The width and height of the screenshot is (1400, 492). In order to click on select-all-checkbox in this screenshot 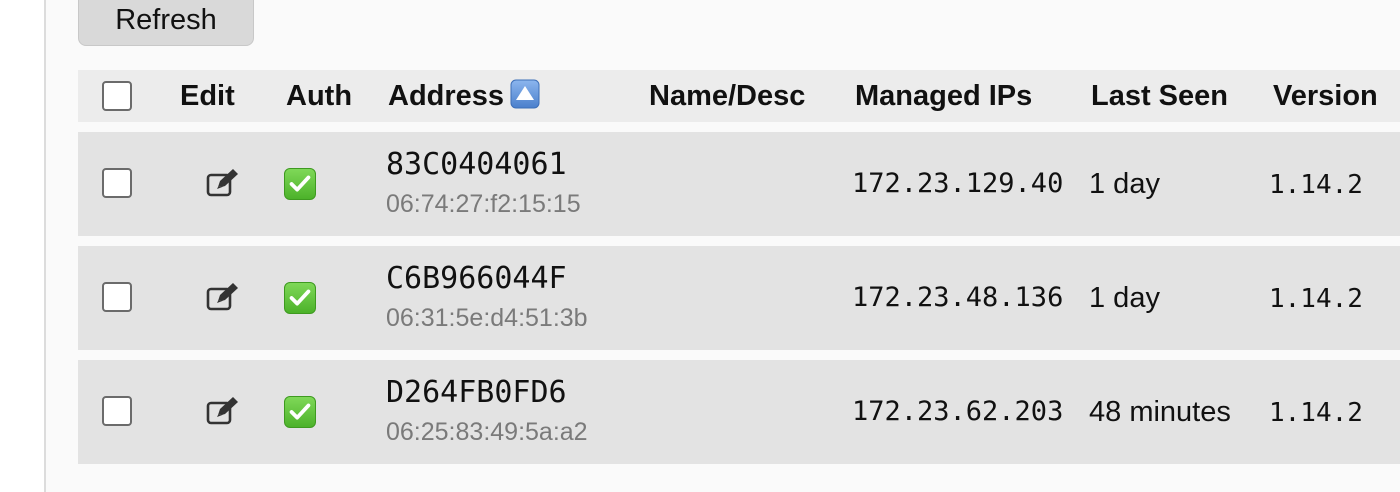, I will do `click(117, 96)`.